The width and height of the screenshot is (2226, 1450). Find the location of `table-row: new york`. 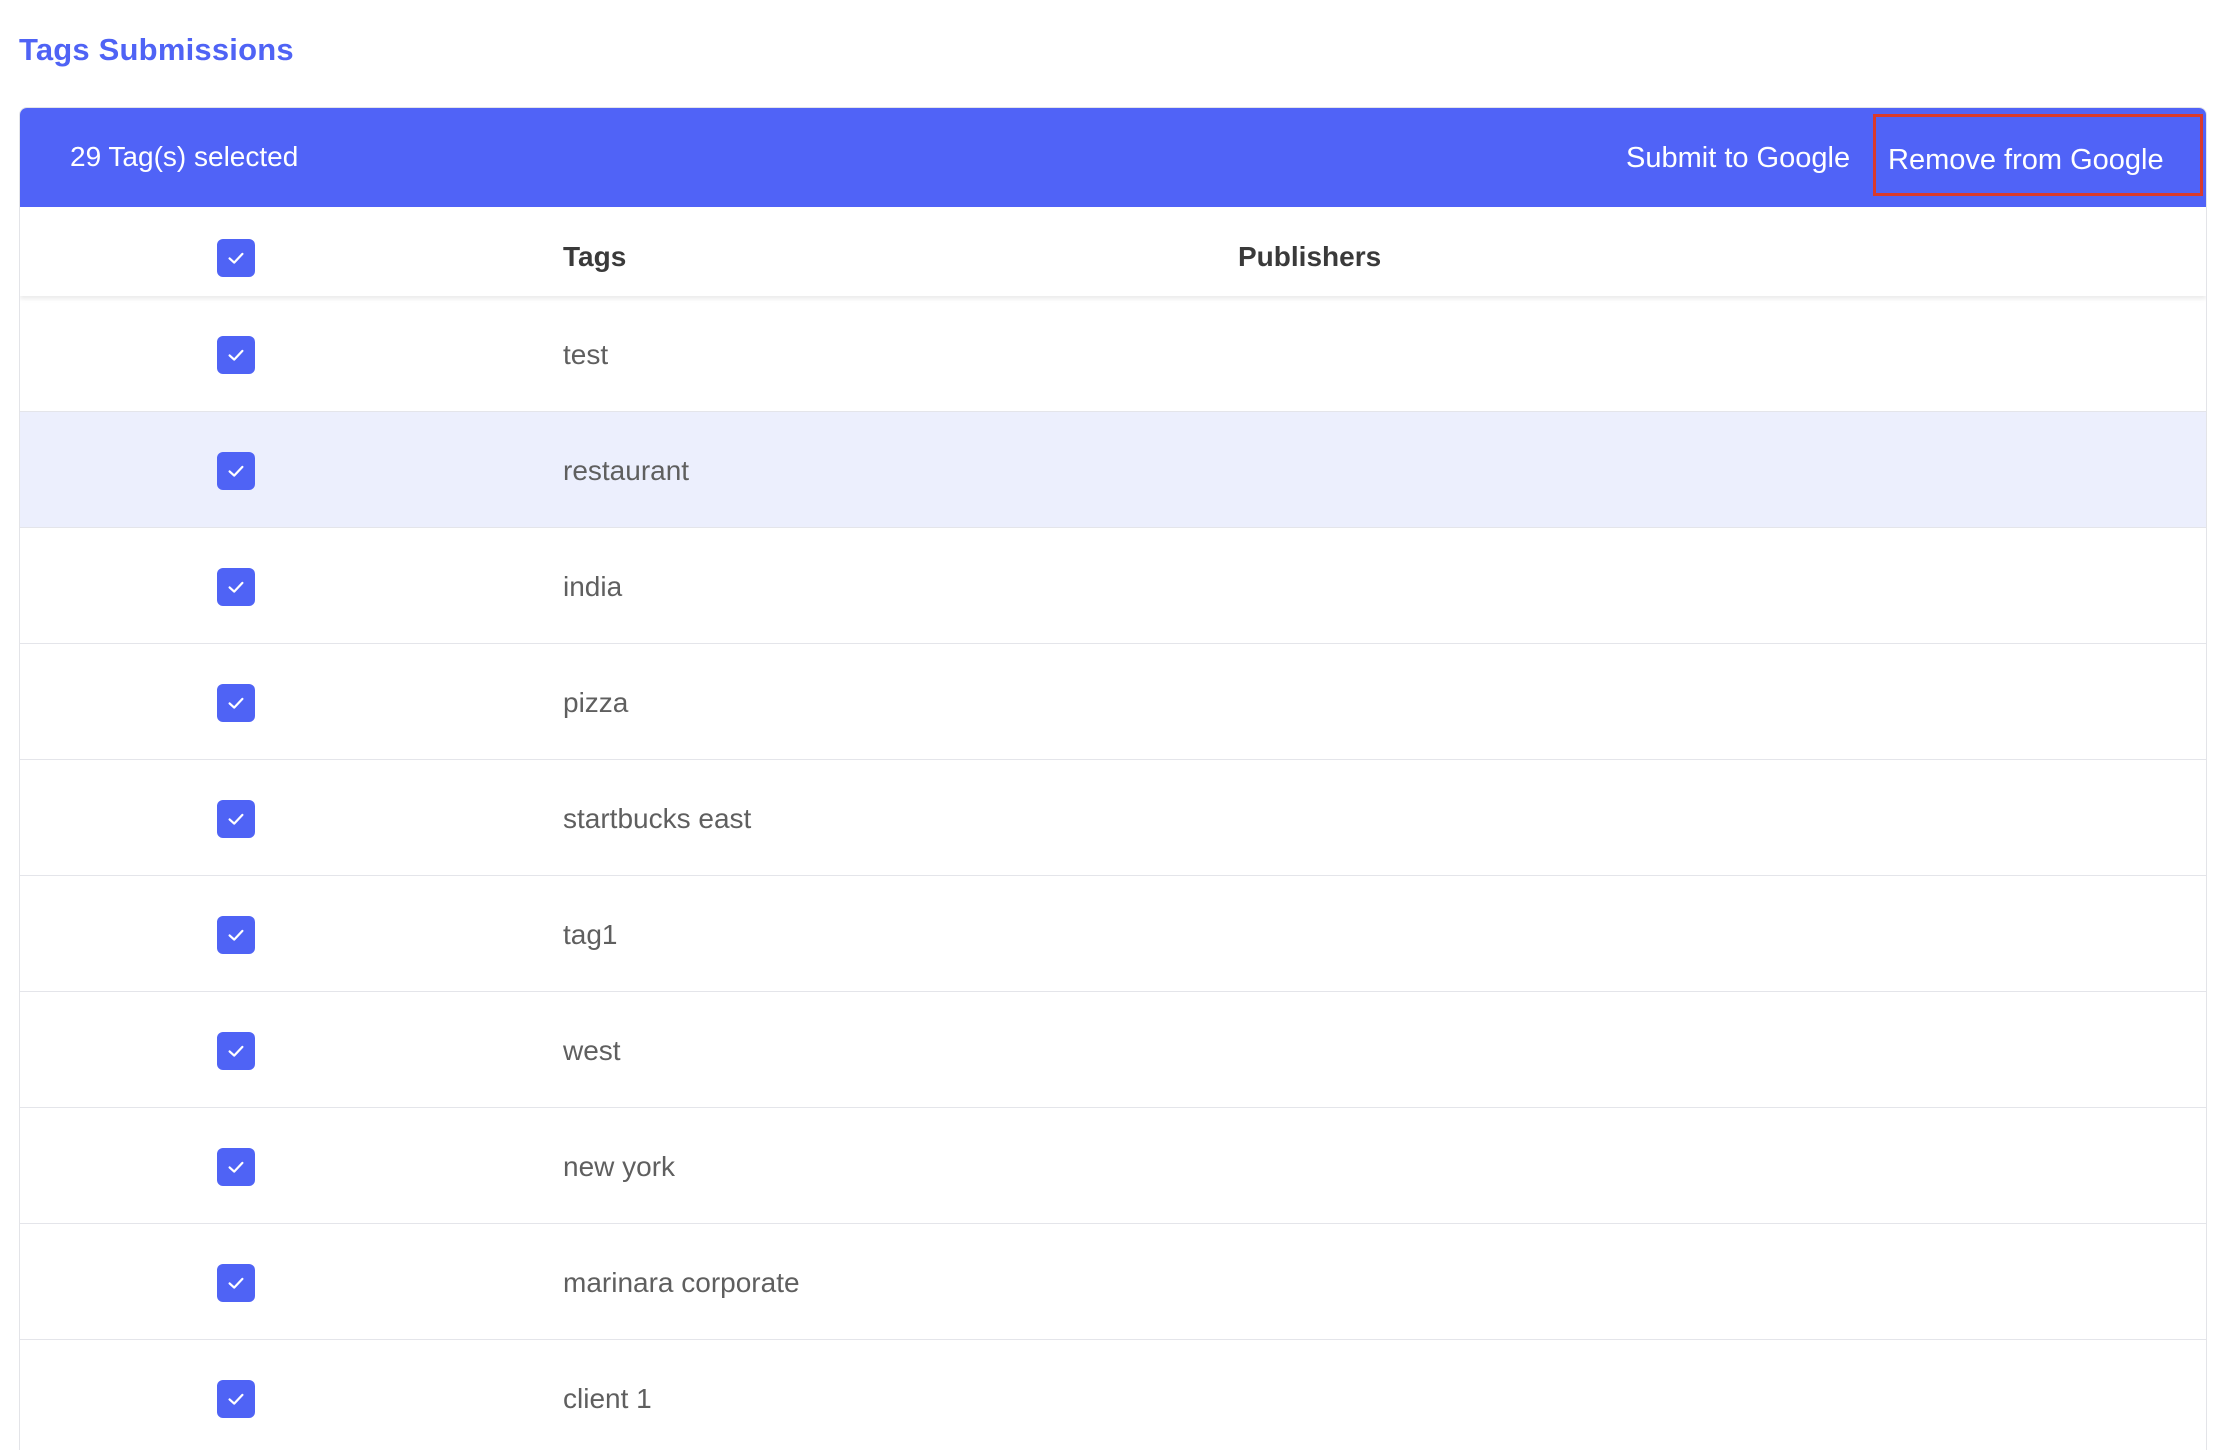

table-row: new york is located at coordinates (1113, 1166).